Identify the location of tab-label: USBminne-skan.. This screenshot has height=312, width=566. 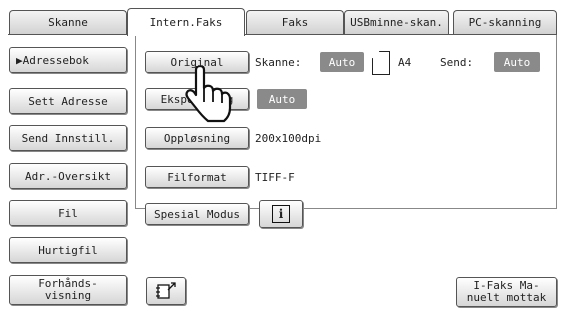
(396, 22).